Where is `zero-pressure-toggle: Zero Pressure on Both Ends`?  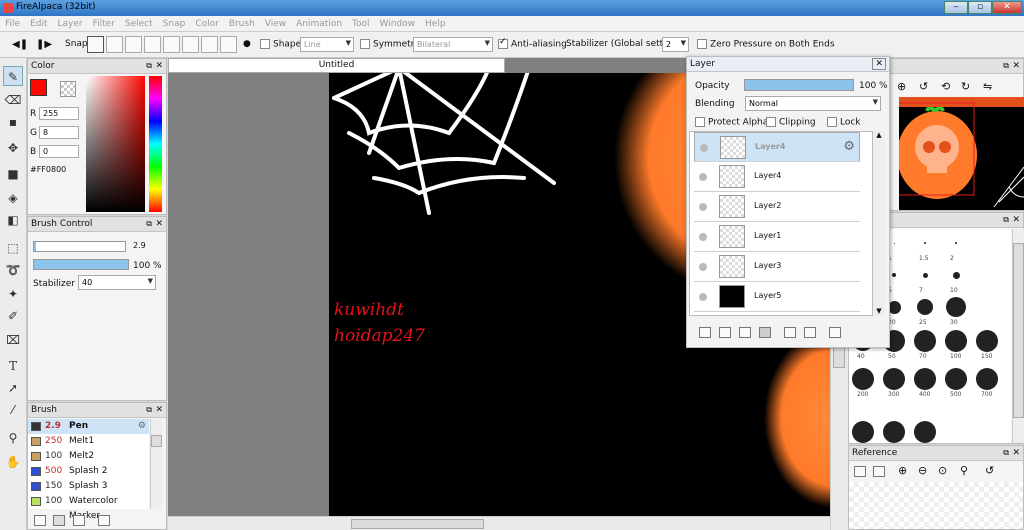 zero-pressure-toggle: Zero Pressure on Both Ends is located at coordinates (766, 44).